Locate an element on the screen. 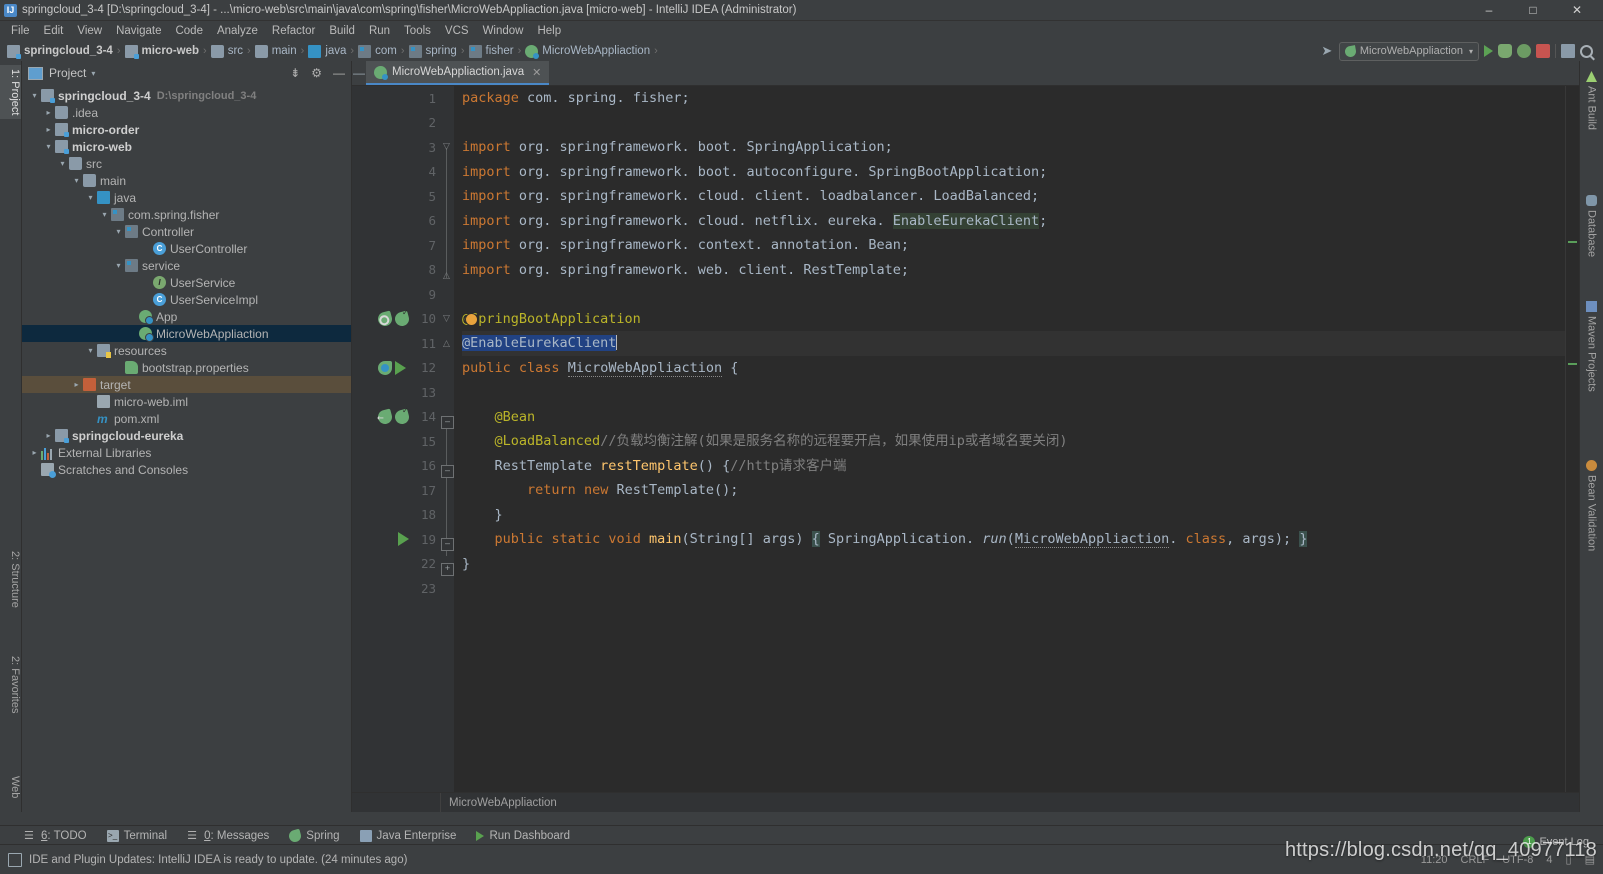  breadcrumb-fisher: fisher is located at coordinates (491, 51).